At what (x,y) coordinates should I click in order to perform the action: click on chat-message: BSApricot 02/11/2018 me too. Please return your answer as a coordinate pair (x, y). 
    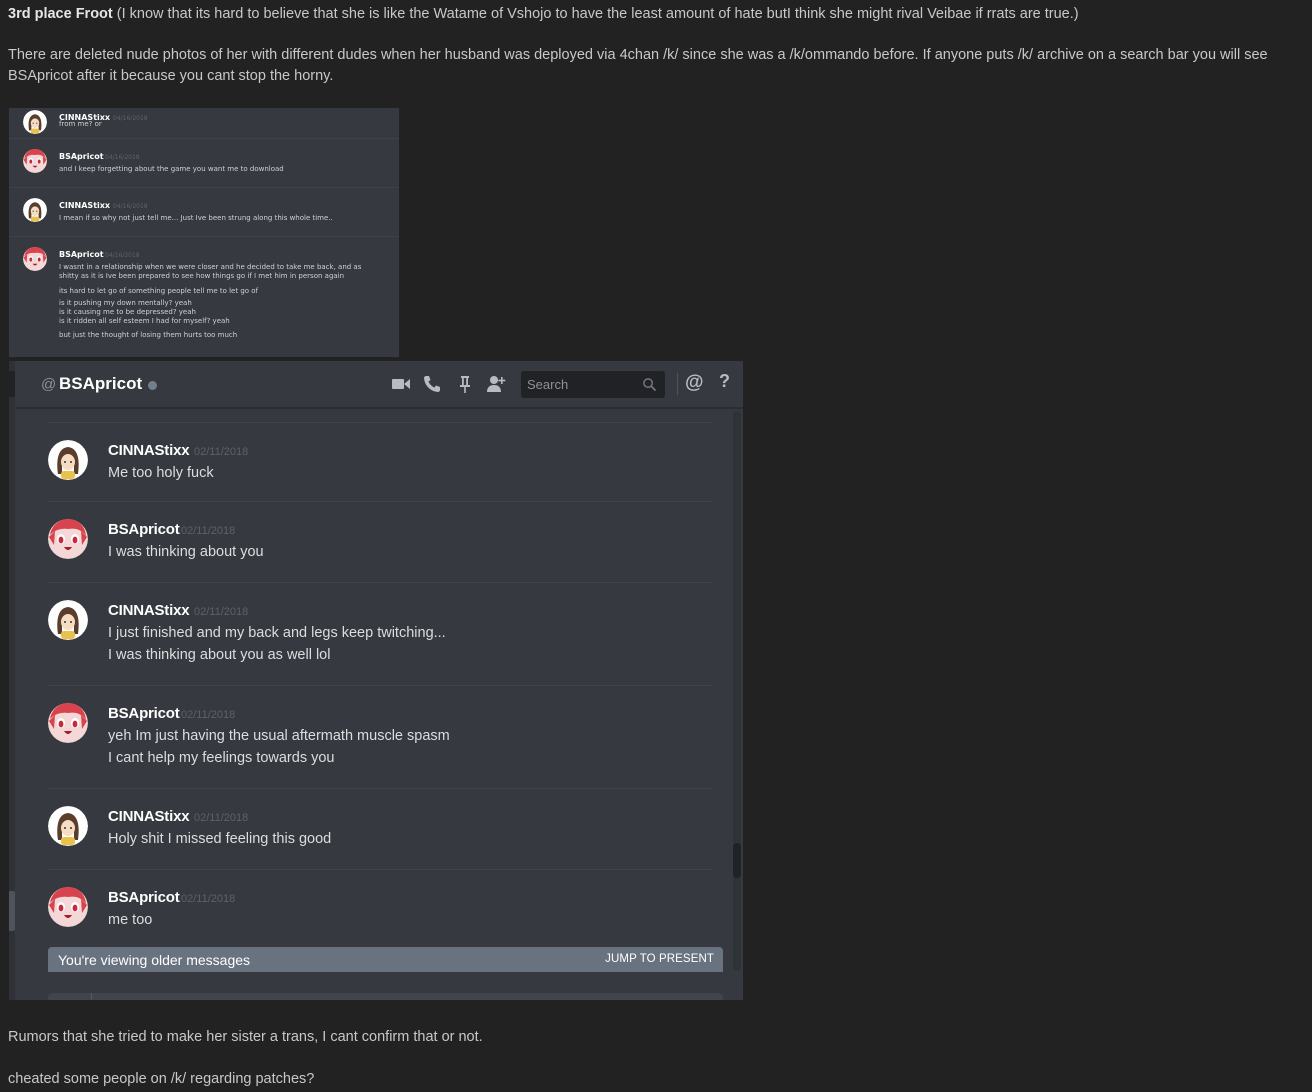
    Looking at the image, I should click on (380, 910).